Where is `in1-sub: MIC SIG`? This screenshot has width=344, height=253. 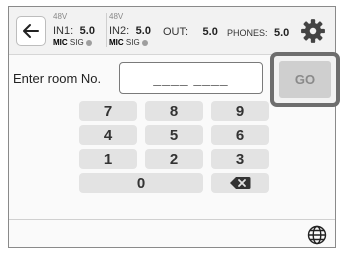
in1-sub: MIC SIG is located at coordinates (74, 43).